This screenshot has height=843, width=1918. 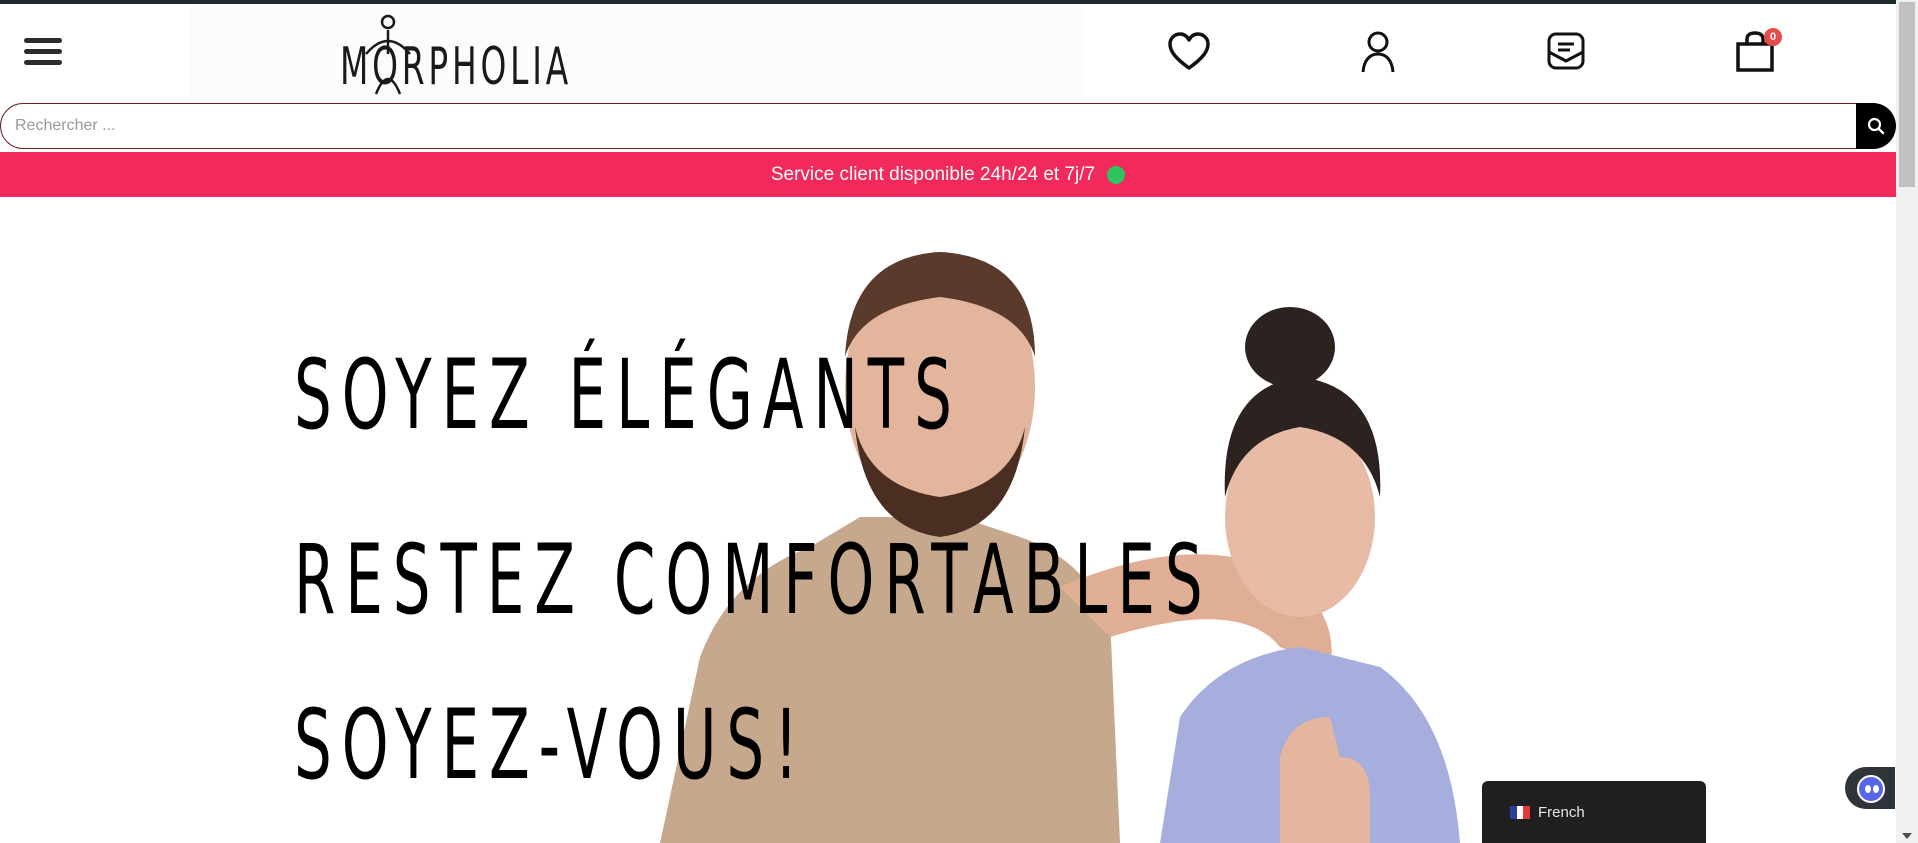 What do you see at coordinates (1566, 52) in the screenshot?
I see `mail-icon` at bounding box center [1566, 52].